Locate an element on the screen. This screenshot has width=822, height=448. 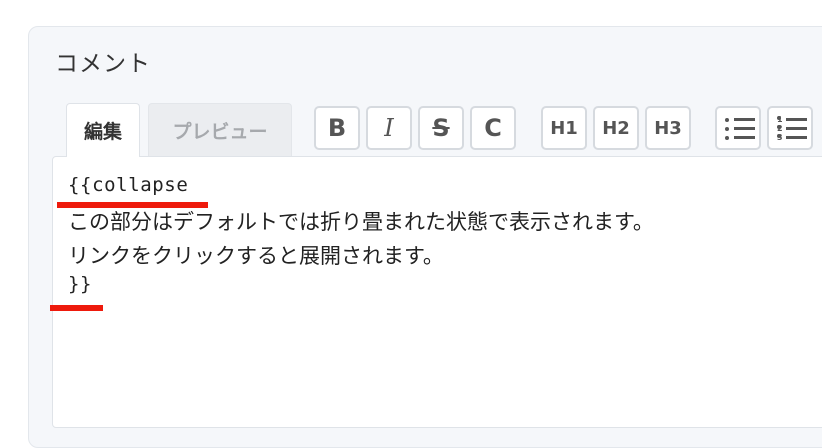
italic-icon: I is located at coordinates (389, 128).